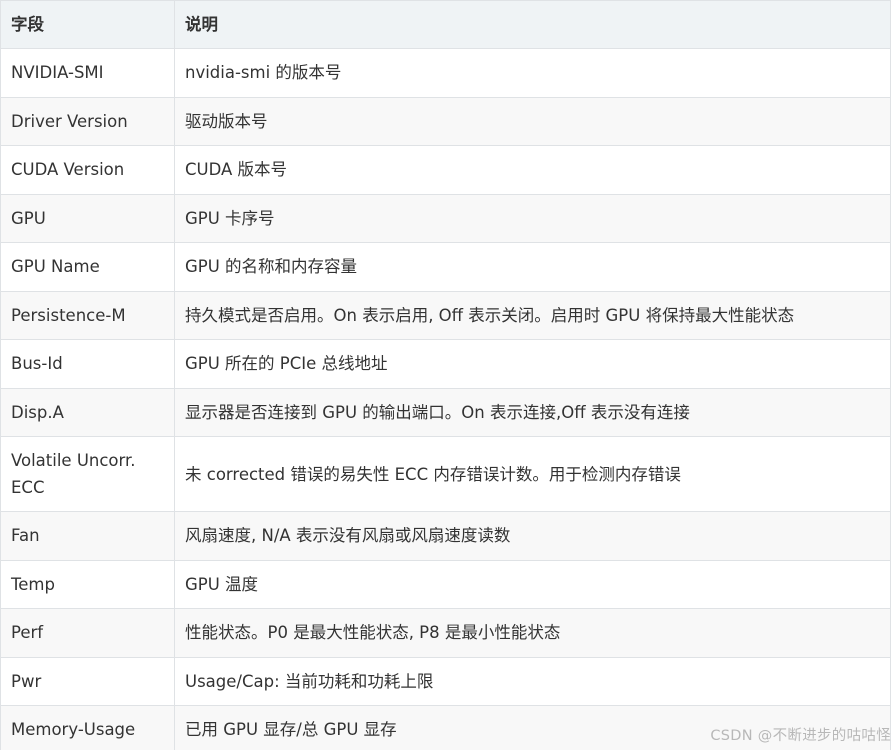  Describe the element at coordinates (87, 218) in the screenshot. I see `field-cell: GPU` at that location.